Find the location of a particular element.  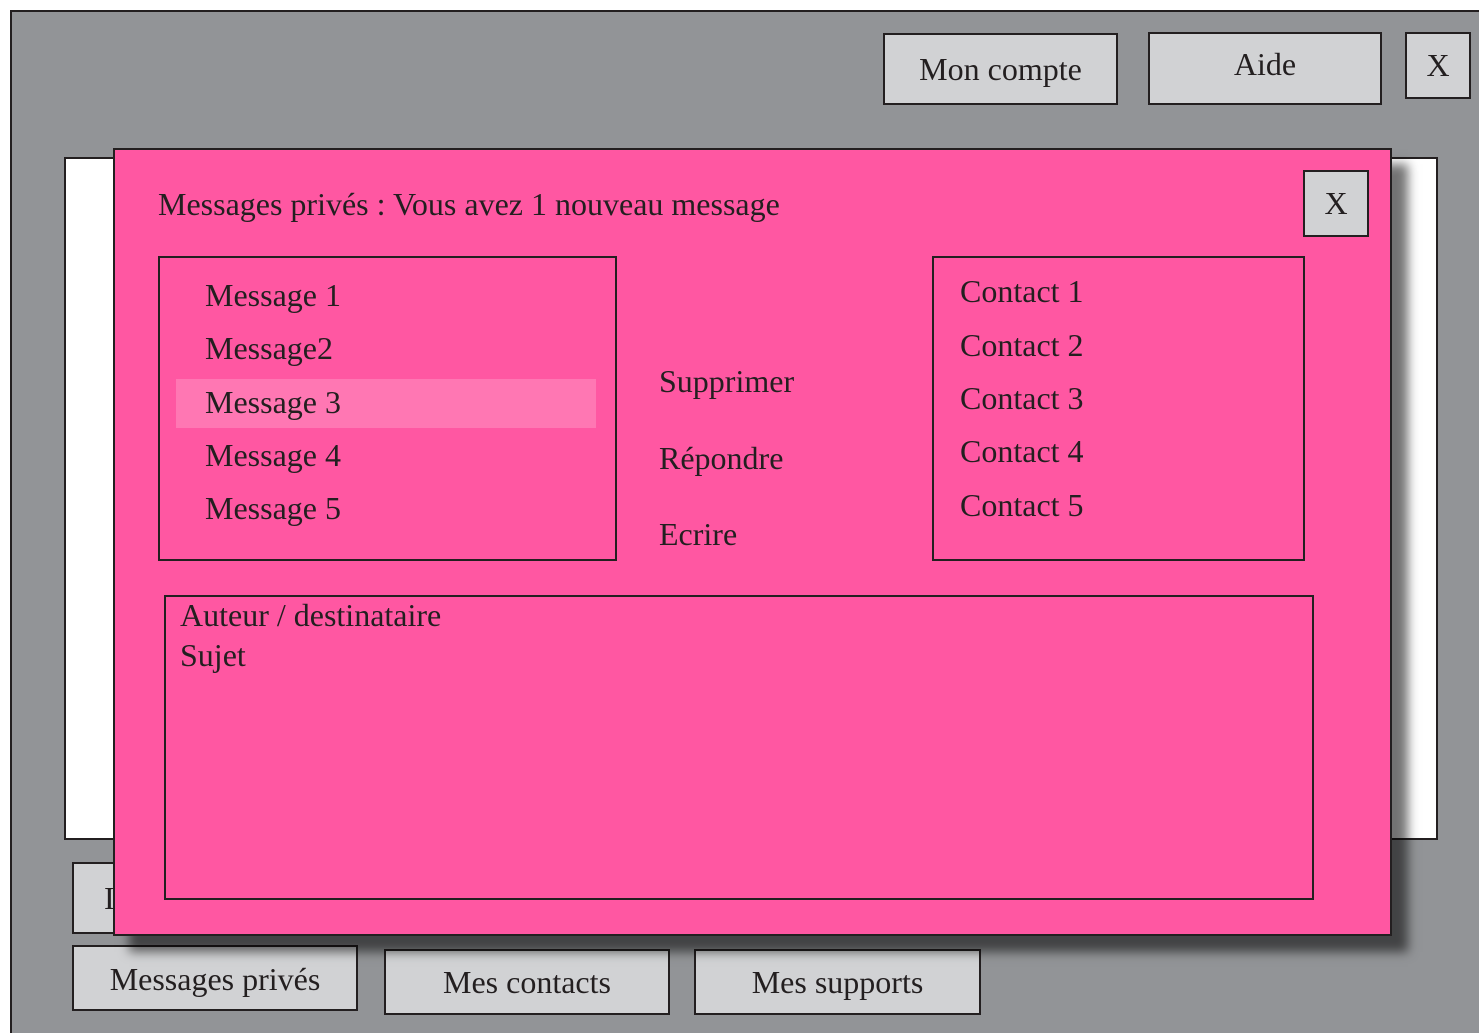

contact-item-5: Contact 5 is located at coordinates (1022, 505).